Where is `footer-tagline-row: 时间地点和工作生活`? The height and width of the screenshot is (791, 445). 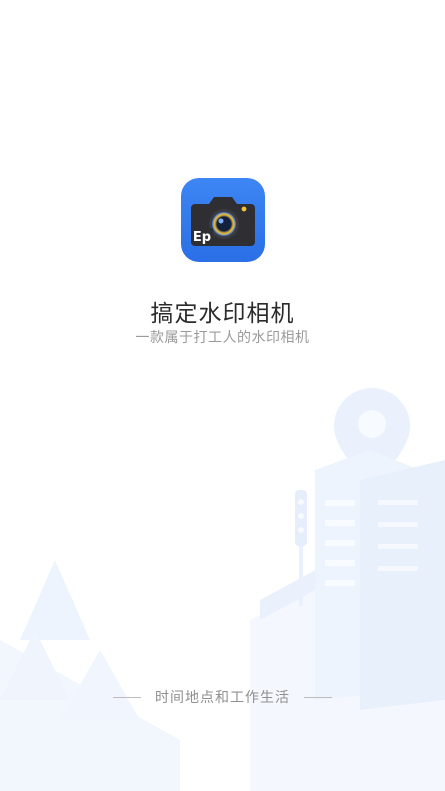
footer-tagline-row: 时间地点和工作生活 is located at coordinates (222, 697).